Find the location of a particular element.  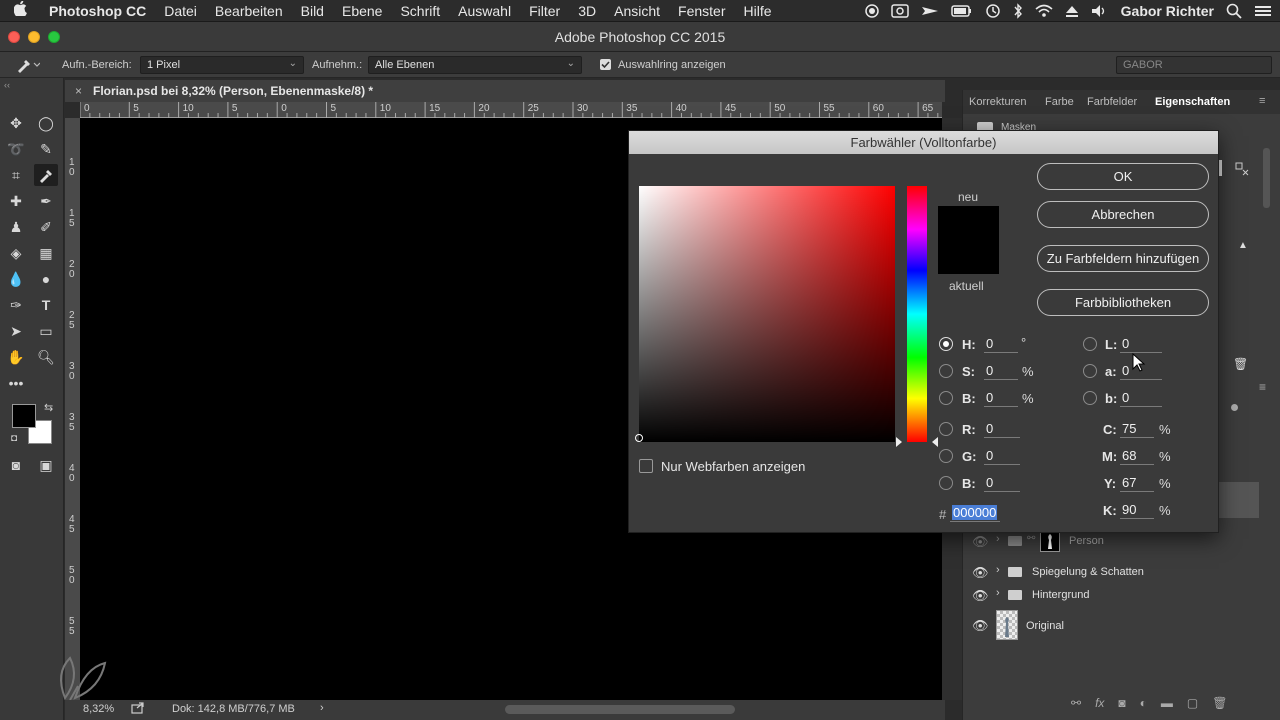

send-icon is located at coordinates (930, 11).